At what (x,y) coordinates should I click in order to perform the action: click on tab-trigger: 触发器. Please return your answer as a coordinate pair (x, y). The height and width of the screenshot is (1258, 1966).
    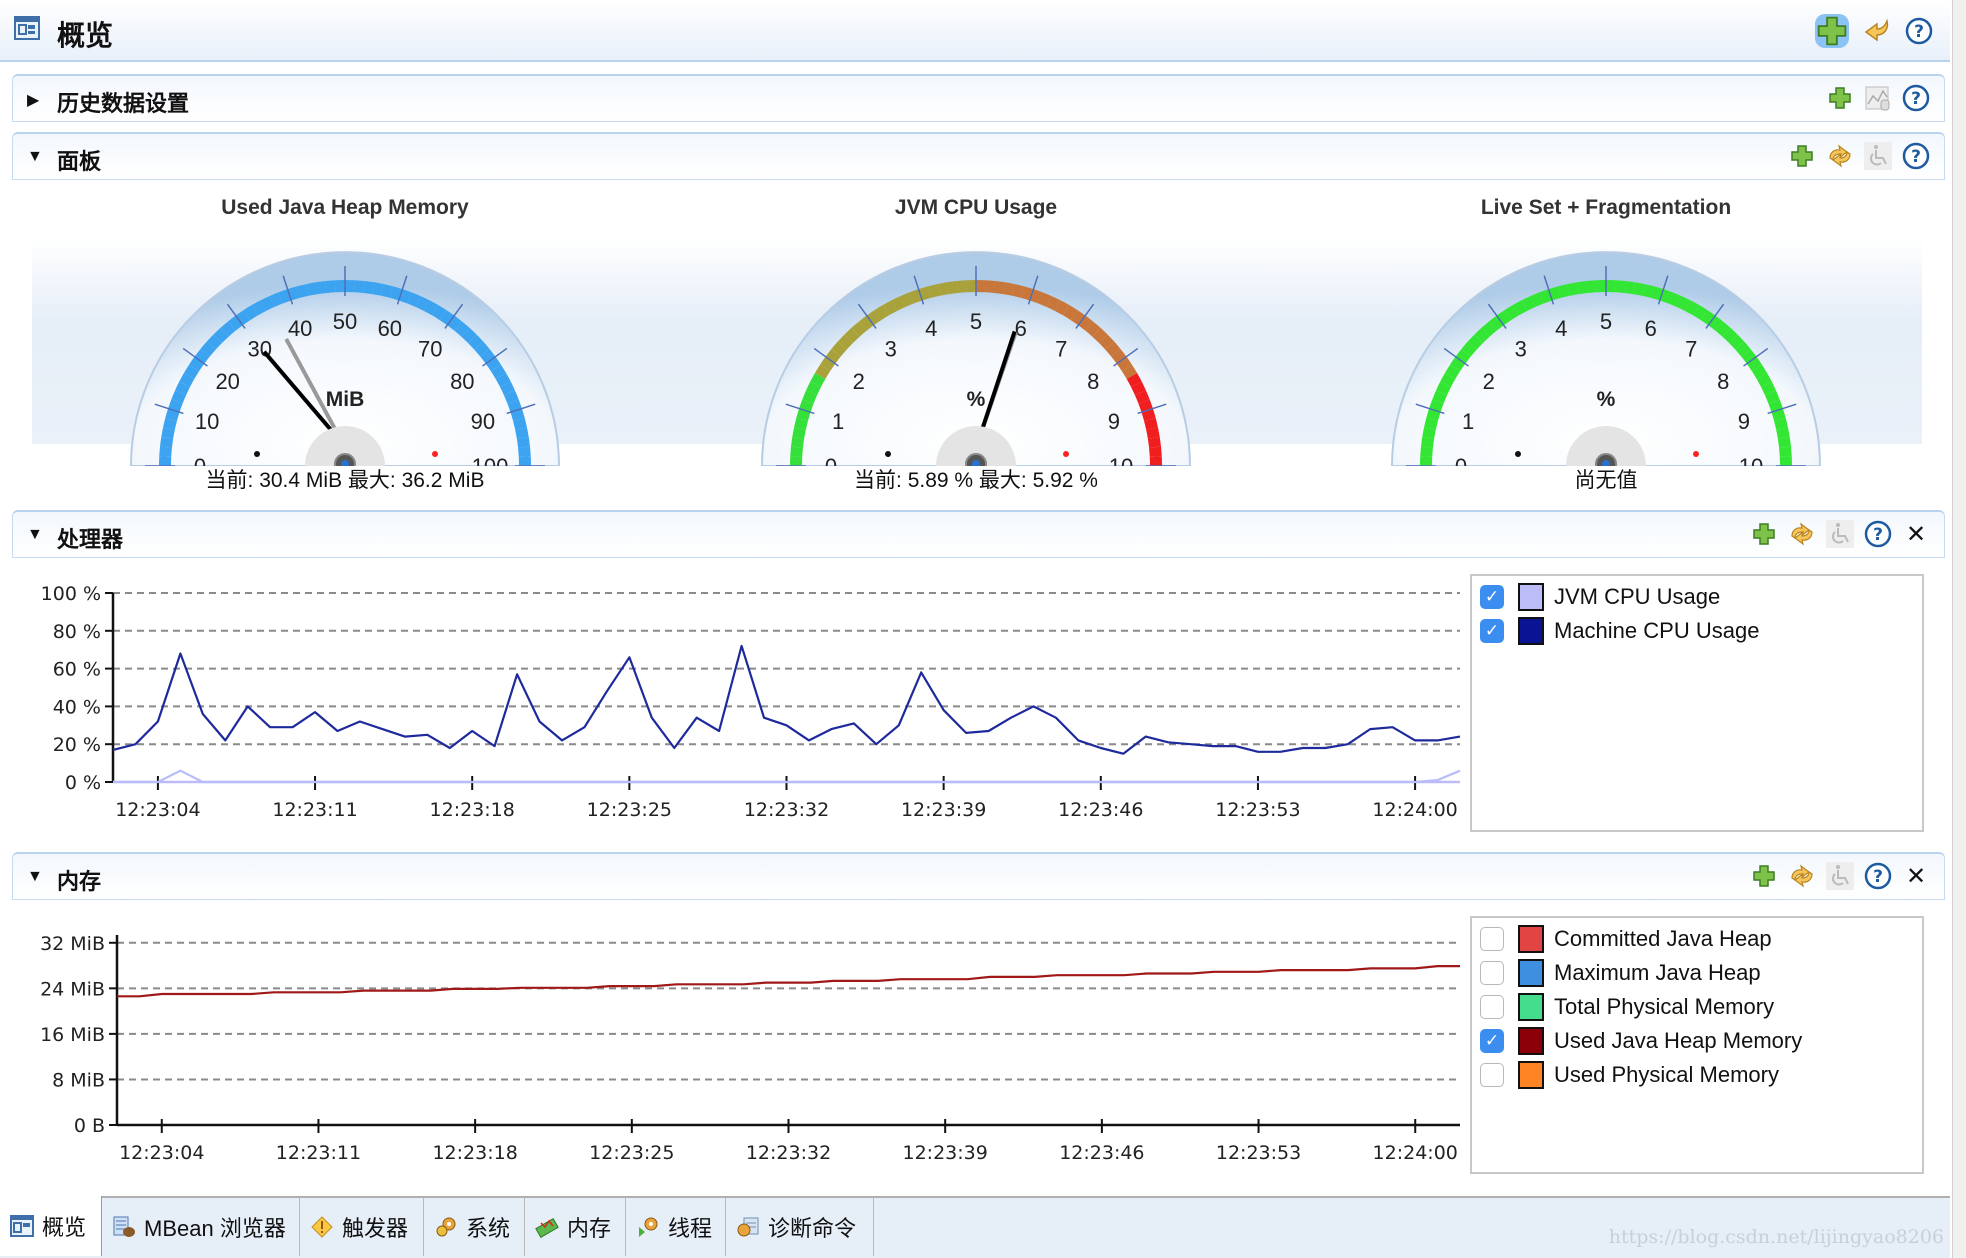
    Looking at the image, I should click on (362, 1227).